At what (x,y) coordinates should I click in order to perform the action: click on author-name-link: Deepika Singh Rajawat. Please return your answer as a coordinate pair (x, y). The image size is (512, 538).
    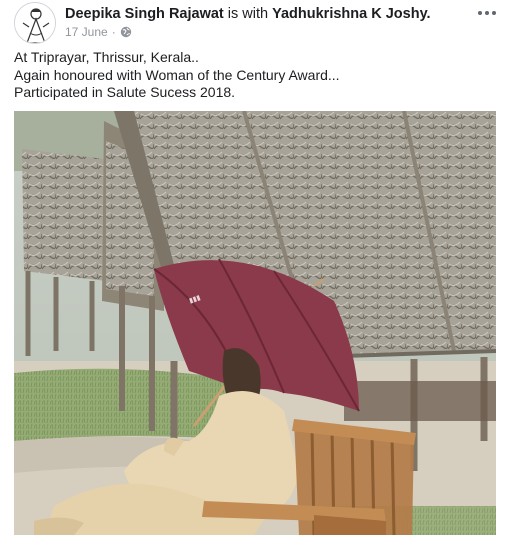
    Looking at the image, I should click on (144, 14).